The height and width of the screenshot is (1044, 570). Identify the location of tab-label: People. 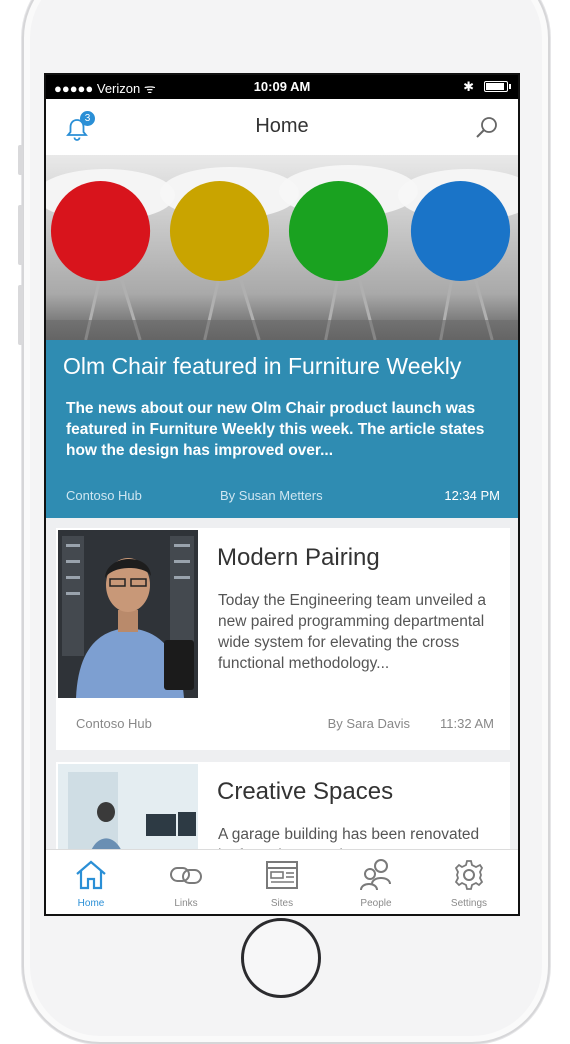
(376, 903).